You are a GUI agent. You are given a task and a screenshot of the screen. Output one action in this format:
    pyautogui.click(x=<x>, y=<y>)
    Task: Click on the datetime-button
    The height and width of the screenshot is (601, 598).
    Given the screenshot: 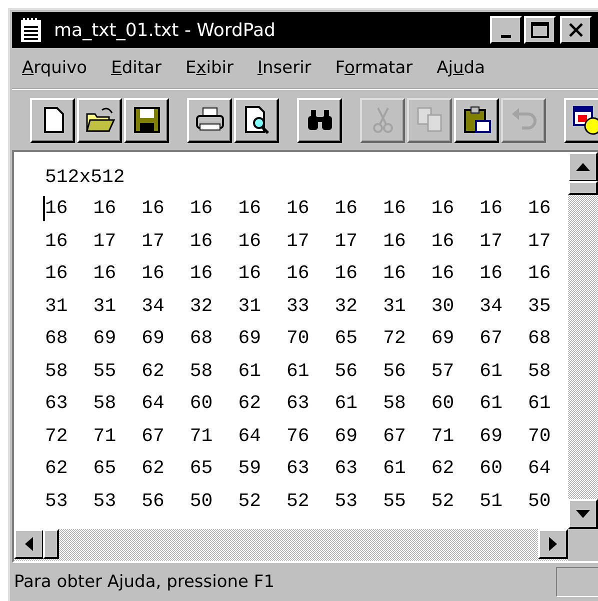 What is the action you would take?
    pyautogui.click(x=581, y=120)
    